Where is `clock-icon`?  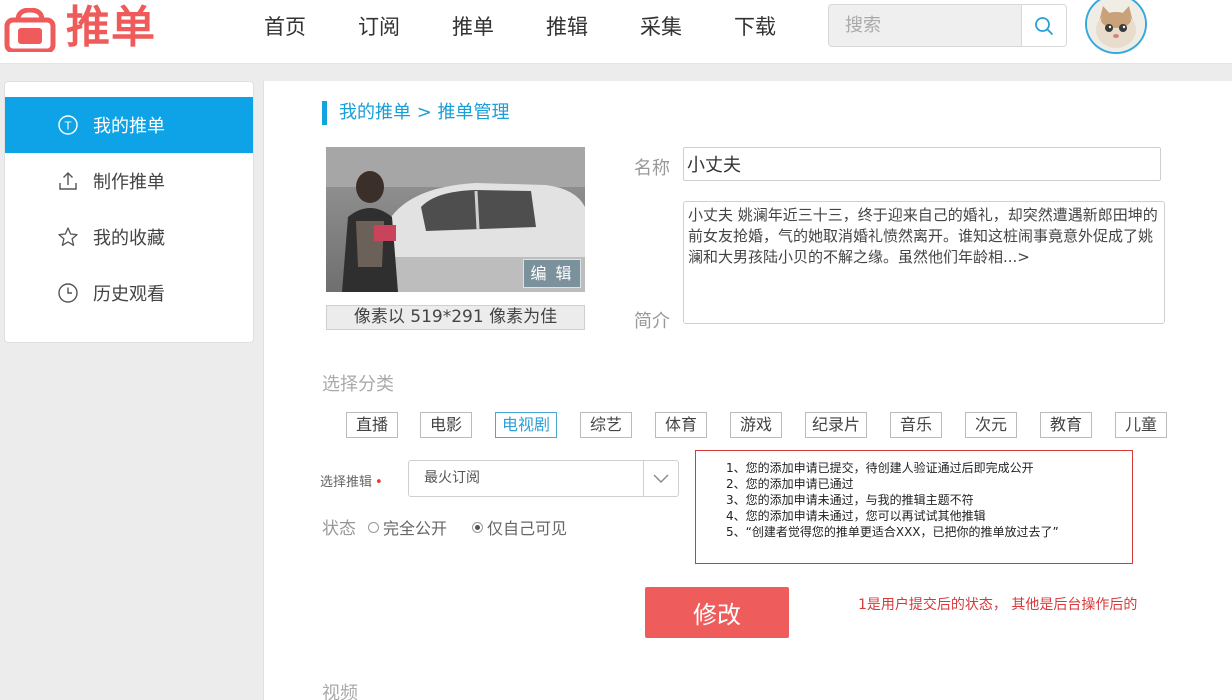 clock-icon is located at coordinates (68, 293).